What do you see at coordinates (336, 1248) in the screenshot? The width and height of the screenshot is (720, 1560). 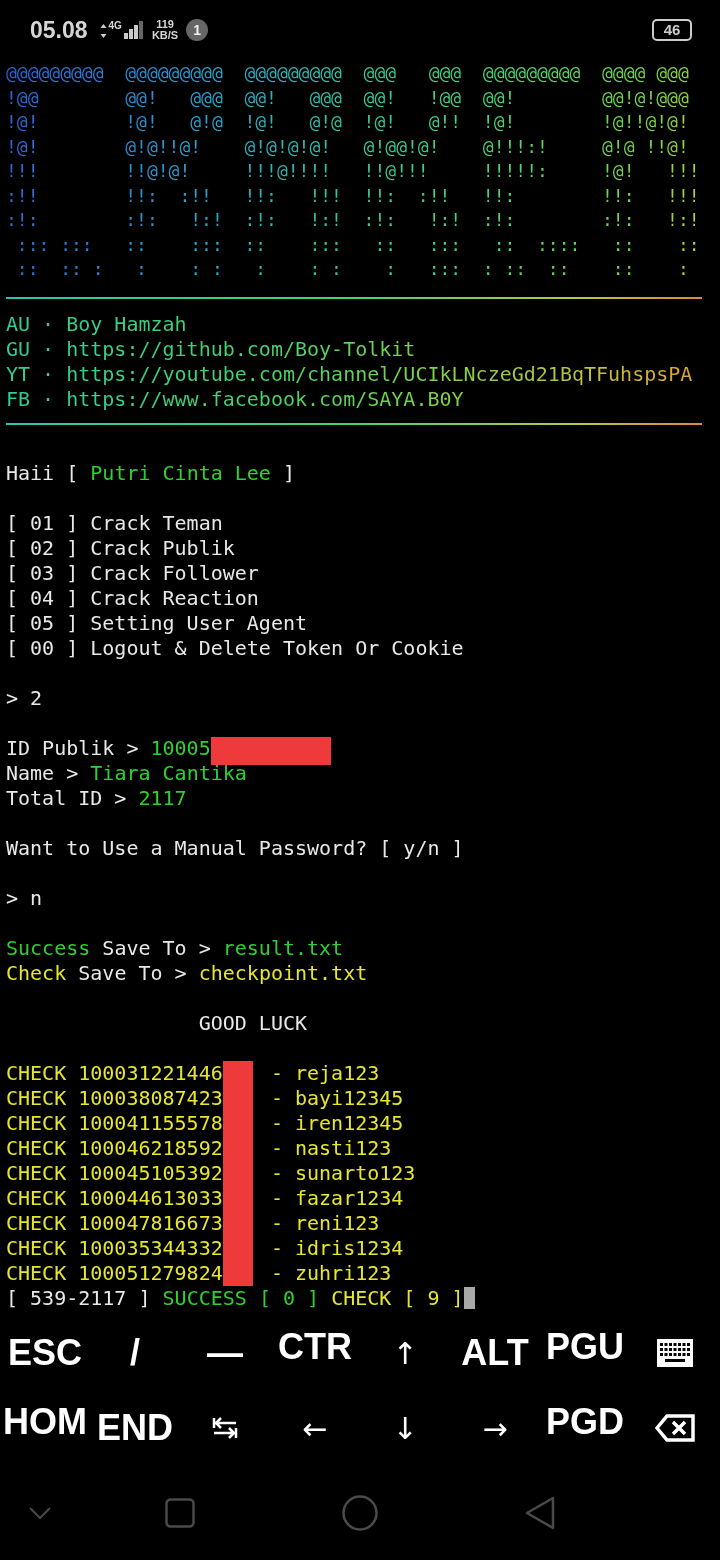 I see `terminal-text: - idris1234` at bounding box center [336, 1248].